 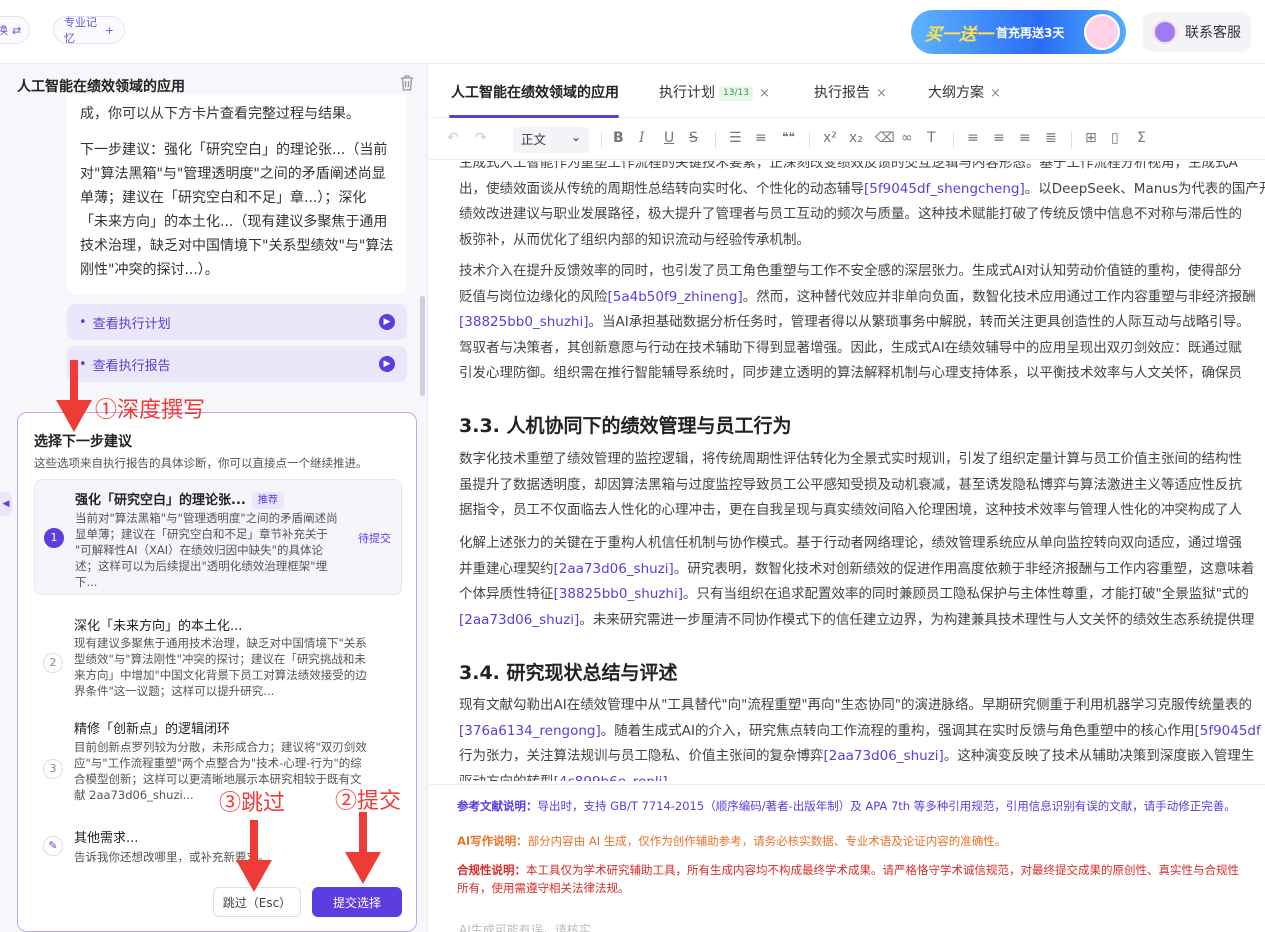 I want to click on clear-format-icon: T, so click(x=931, y=138).